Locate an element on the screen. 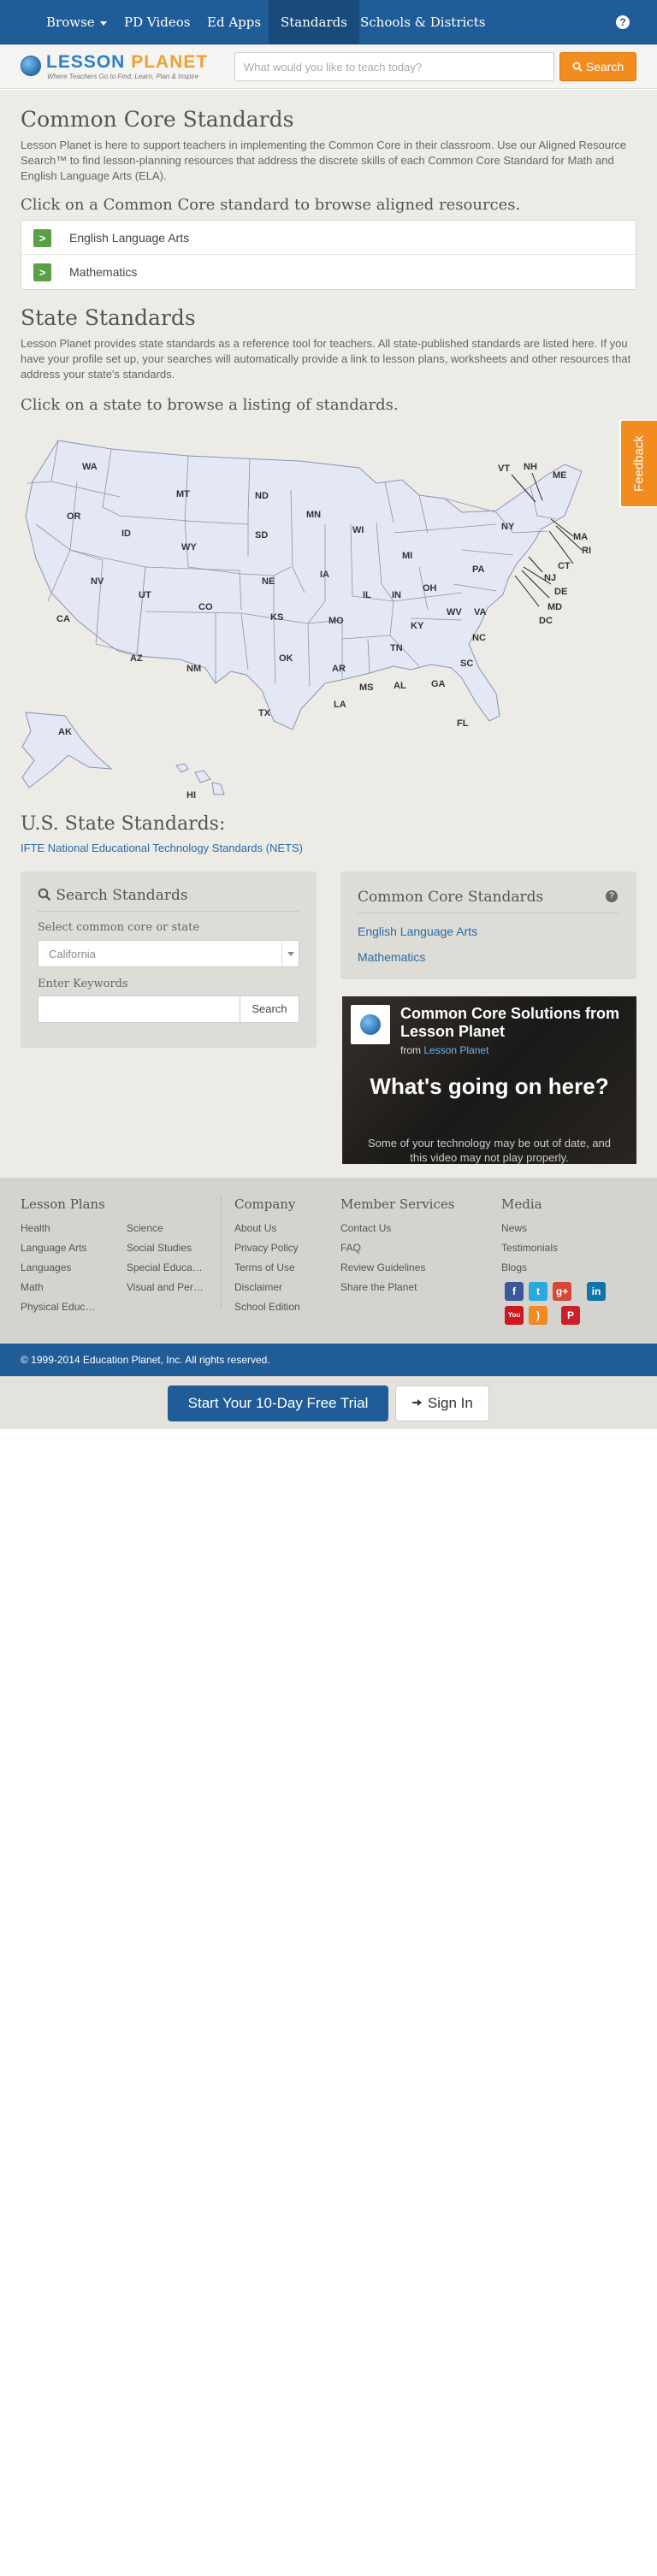  state-label-vt: VT is located at coordinates (504, 469).